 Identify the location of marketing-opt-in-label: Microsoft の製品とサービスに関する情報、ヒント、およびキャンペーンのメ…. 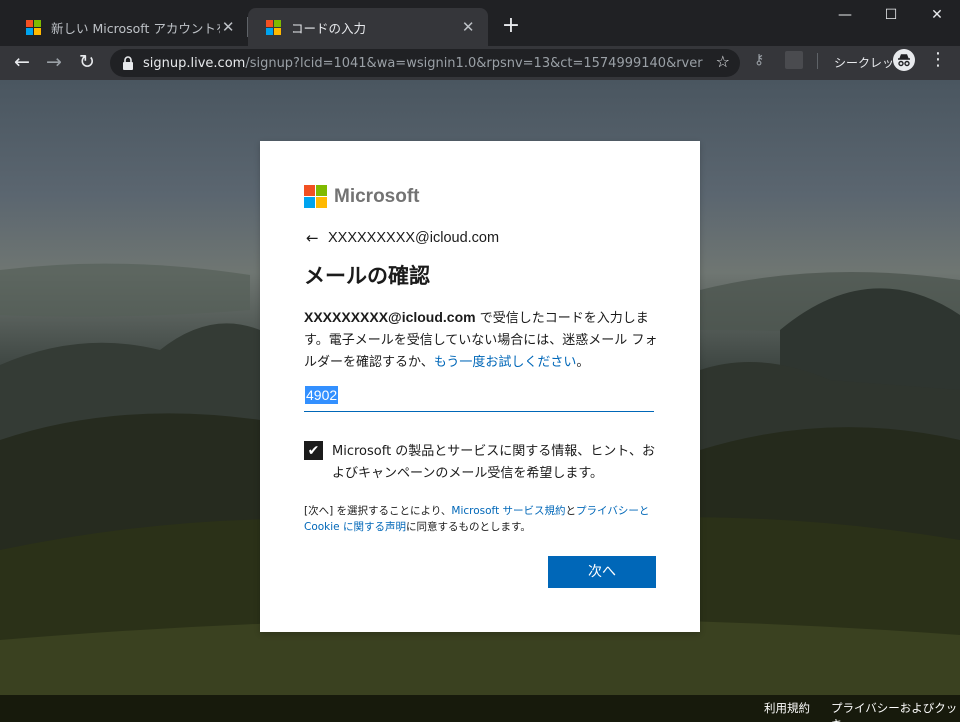
(494, 462).